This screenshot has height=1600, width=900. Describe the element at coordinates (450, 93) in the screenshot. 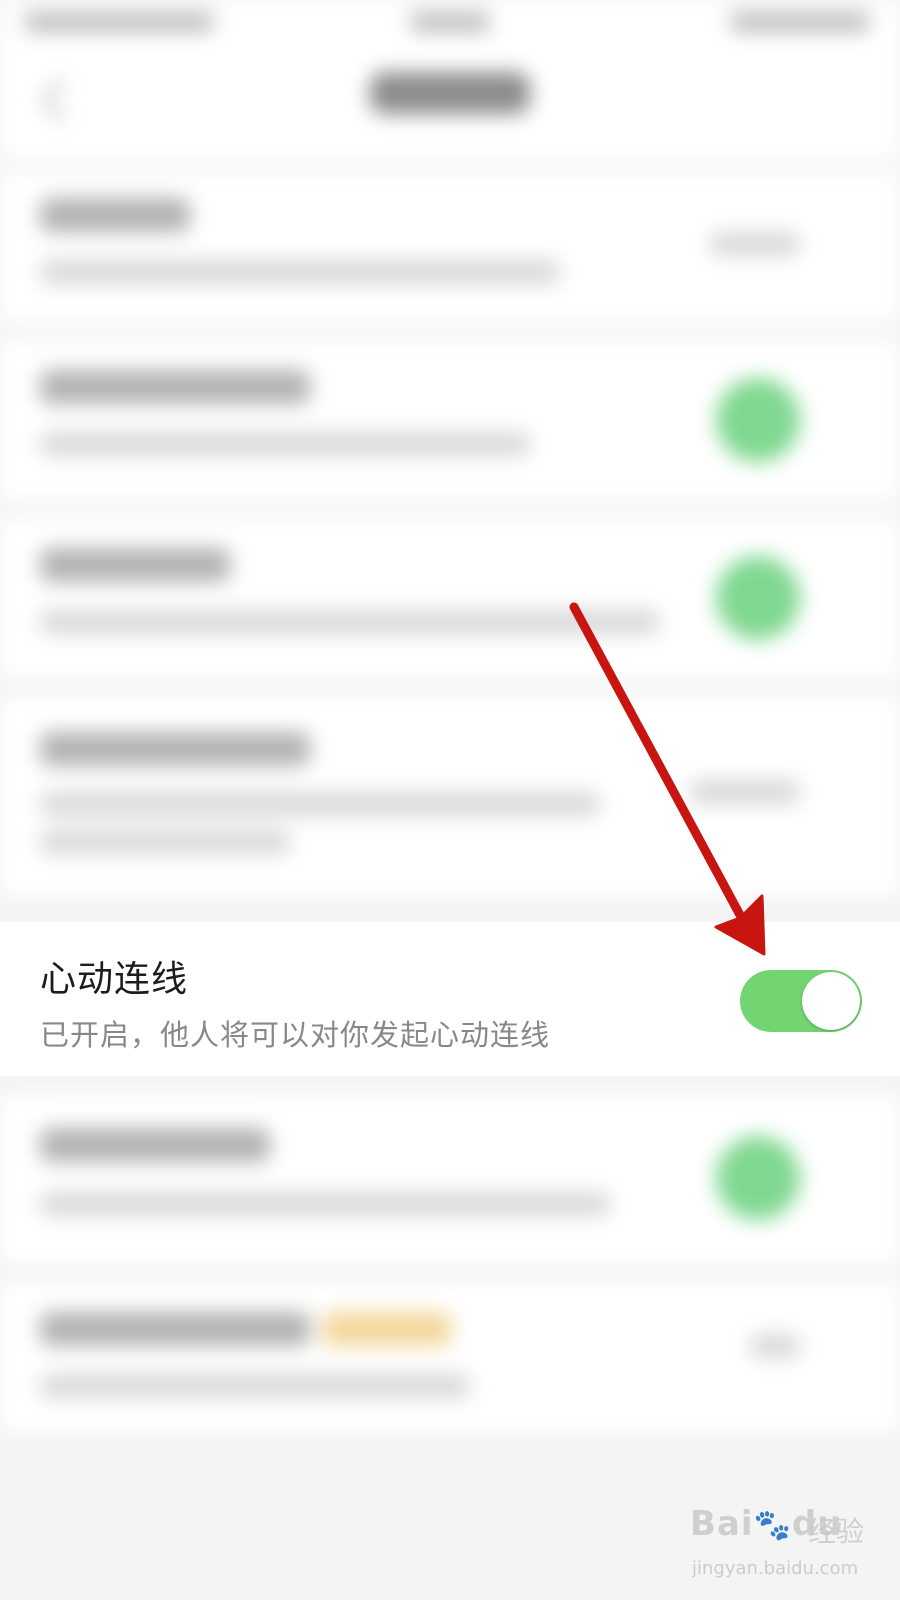

I see `page-title` at that location.